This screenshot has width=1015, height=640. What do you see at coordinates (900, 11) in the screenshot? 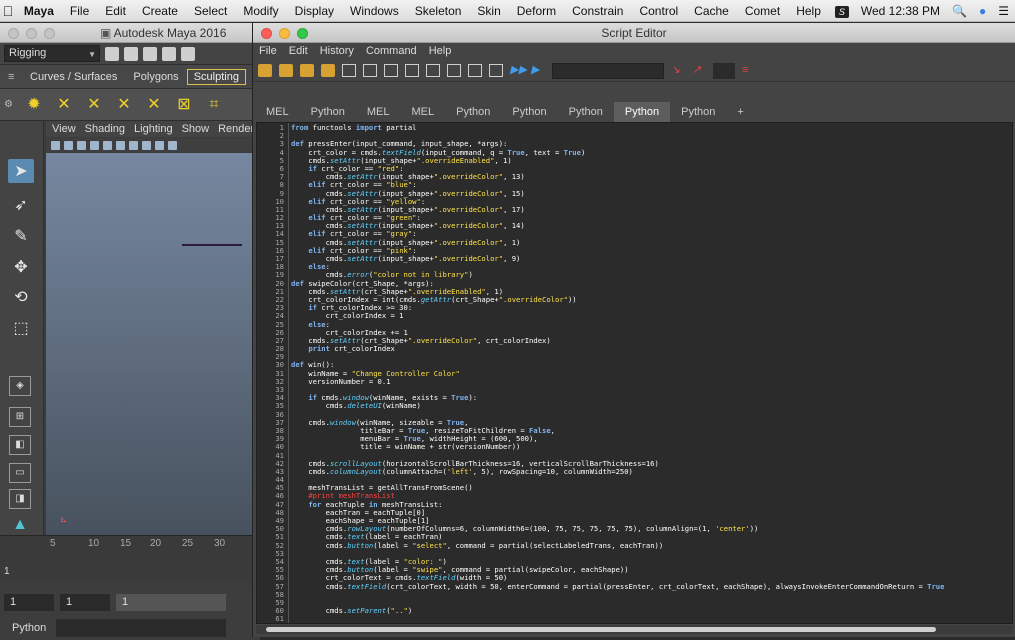
I see `clock: Wed 12:38 PM` at bounding box center [900, 11].